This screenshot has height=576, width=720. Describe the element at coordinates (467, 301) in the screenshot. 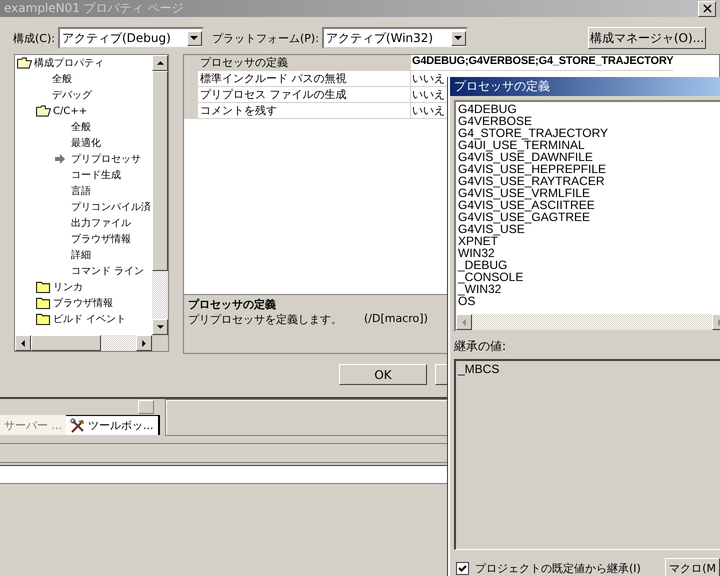

I see `definition-item: OS` at that location.